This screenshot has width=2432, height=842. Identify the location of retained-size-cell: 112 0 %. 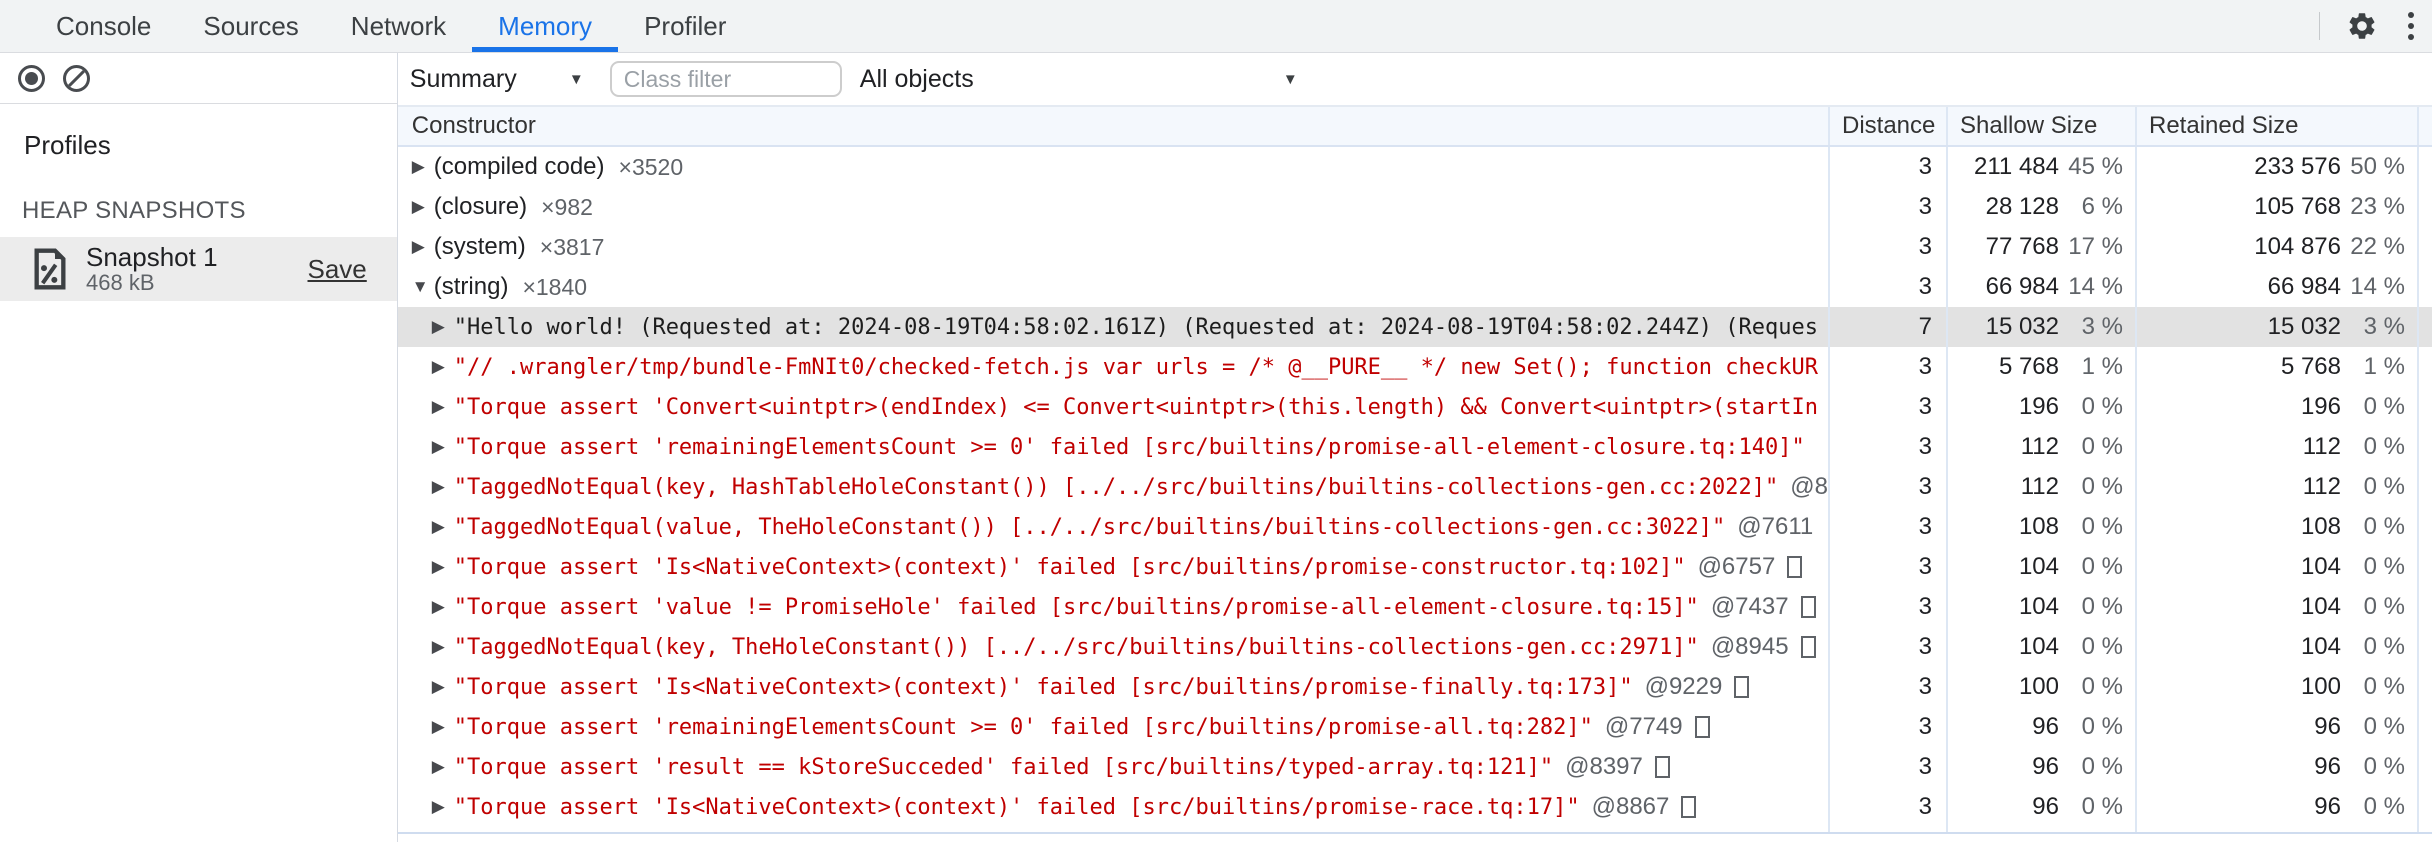
(2276, 487).